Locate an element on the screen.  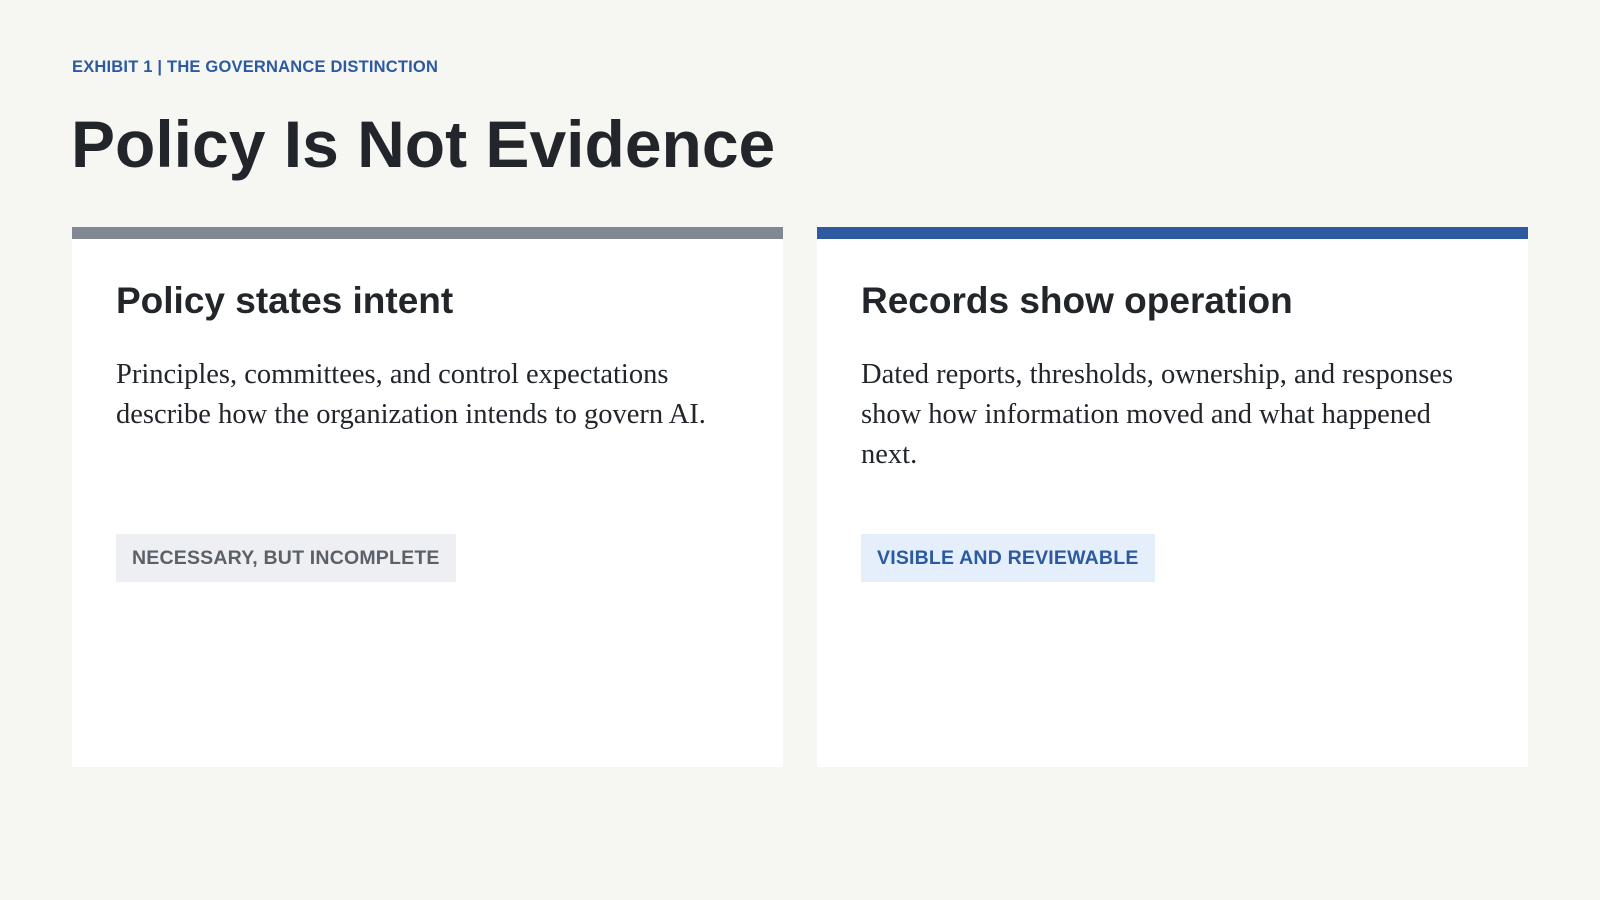
policy-card-tag: NECESSARY, BUT INCOMPLETE is located at coordinates (286, 558).